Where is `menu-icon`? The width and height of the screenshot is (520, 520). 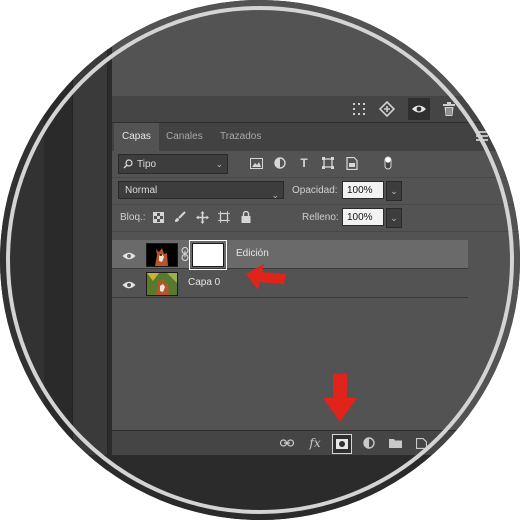
menu-icon is located at coordinates (482, 136).